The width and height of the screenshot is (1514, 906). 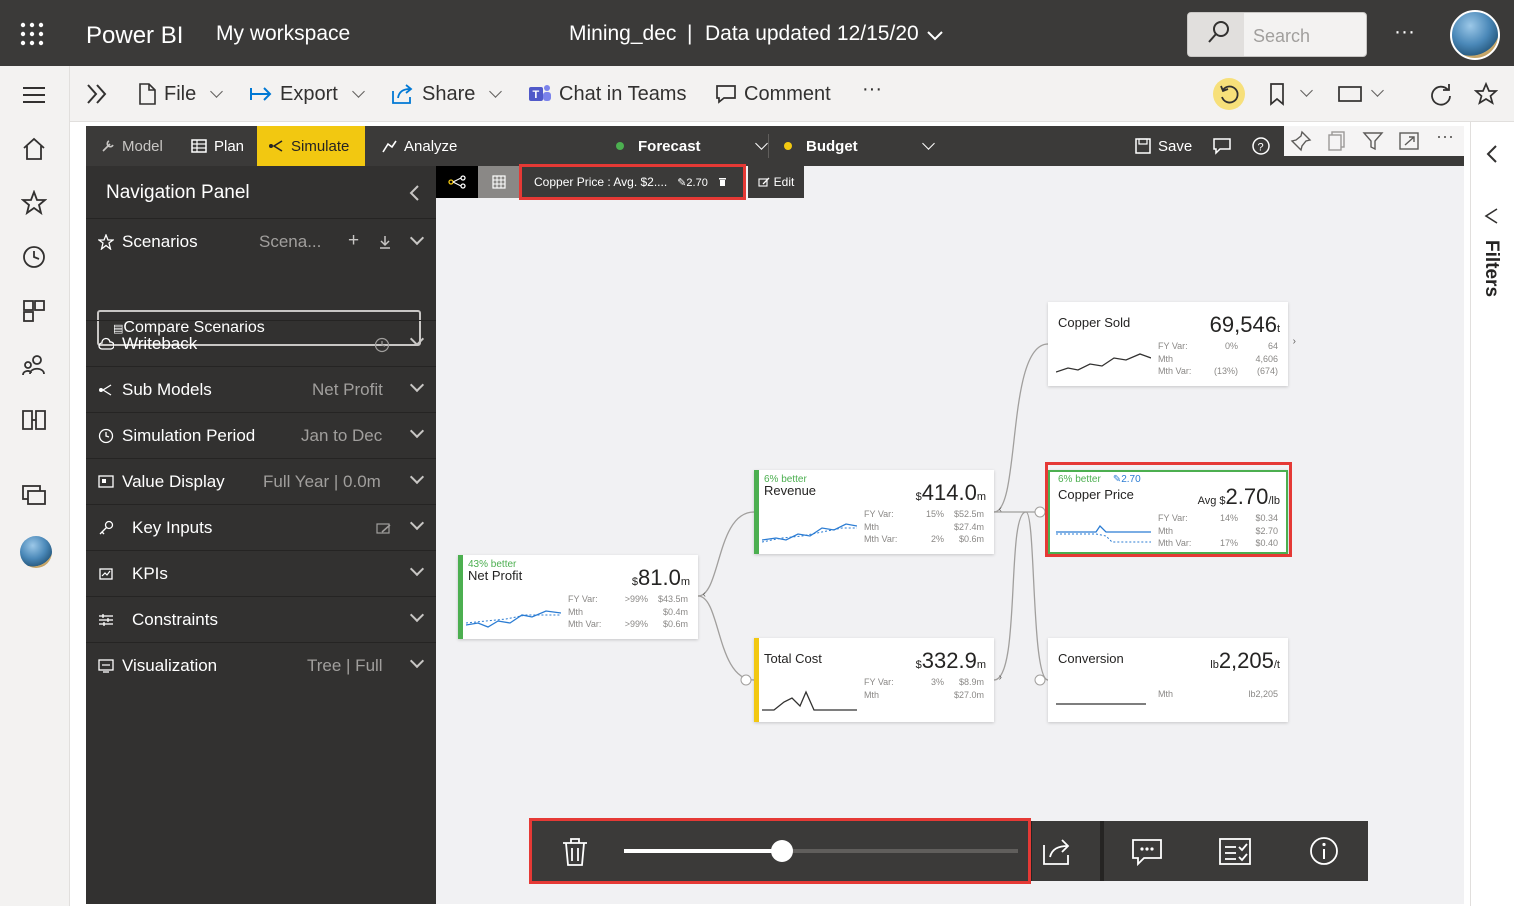 What do you see at coordinates (821, 851) in the screenshot?
I see `adjust-slider` at bounding box center [821, 851].